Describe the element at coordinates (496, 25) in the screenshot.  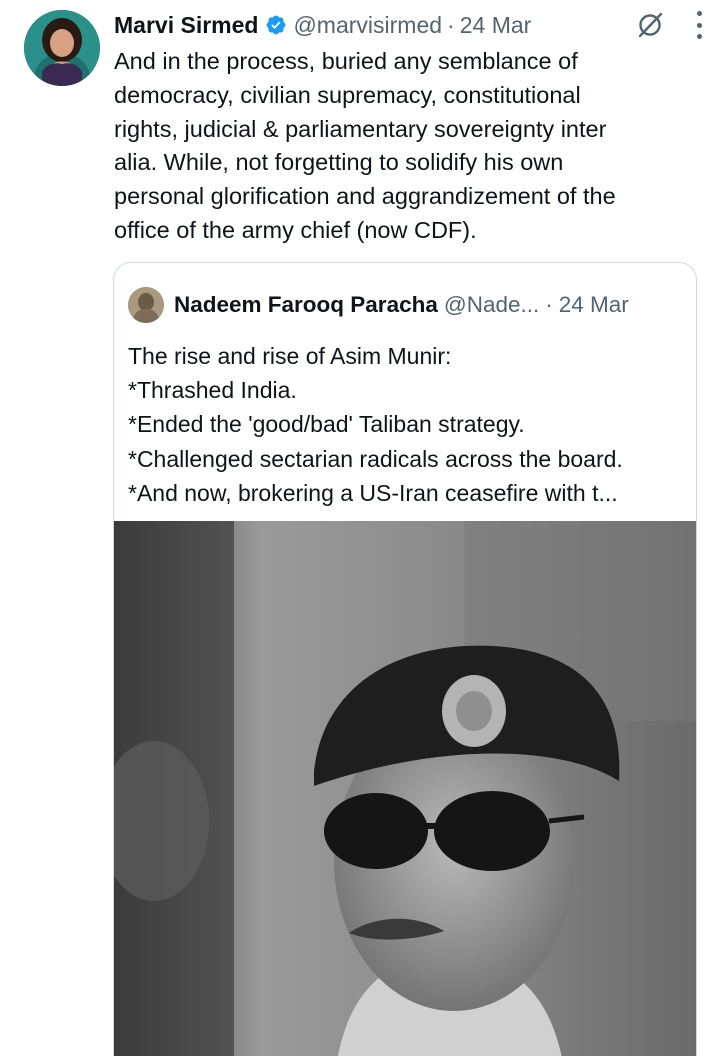
I see `tweet-date: 24 Mar` at that location.